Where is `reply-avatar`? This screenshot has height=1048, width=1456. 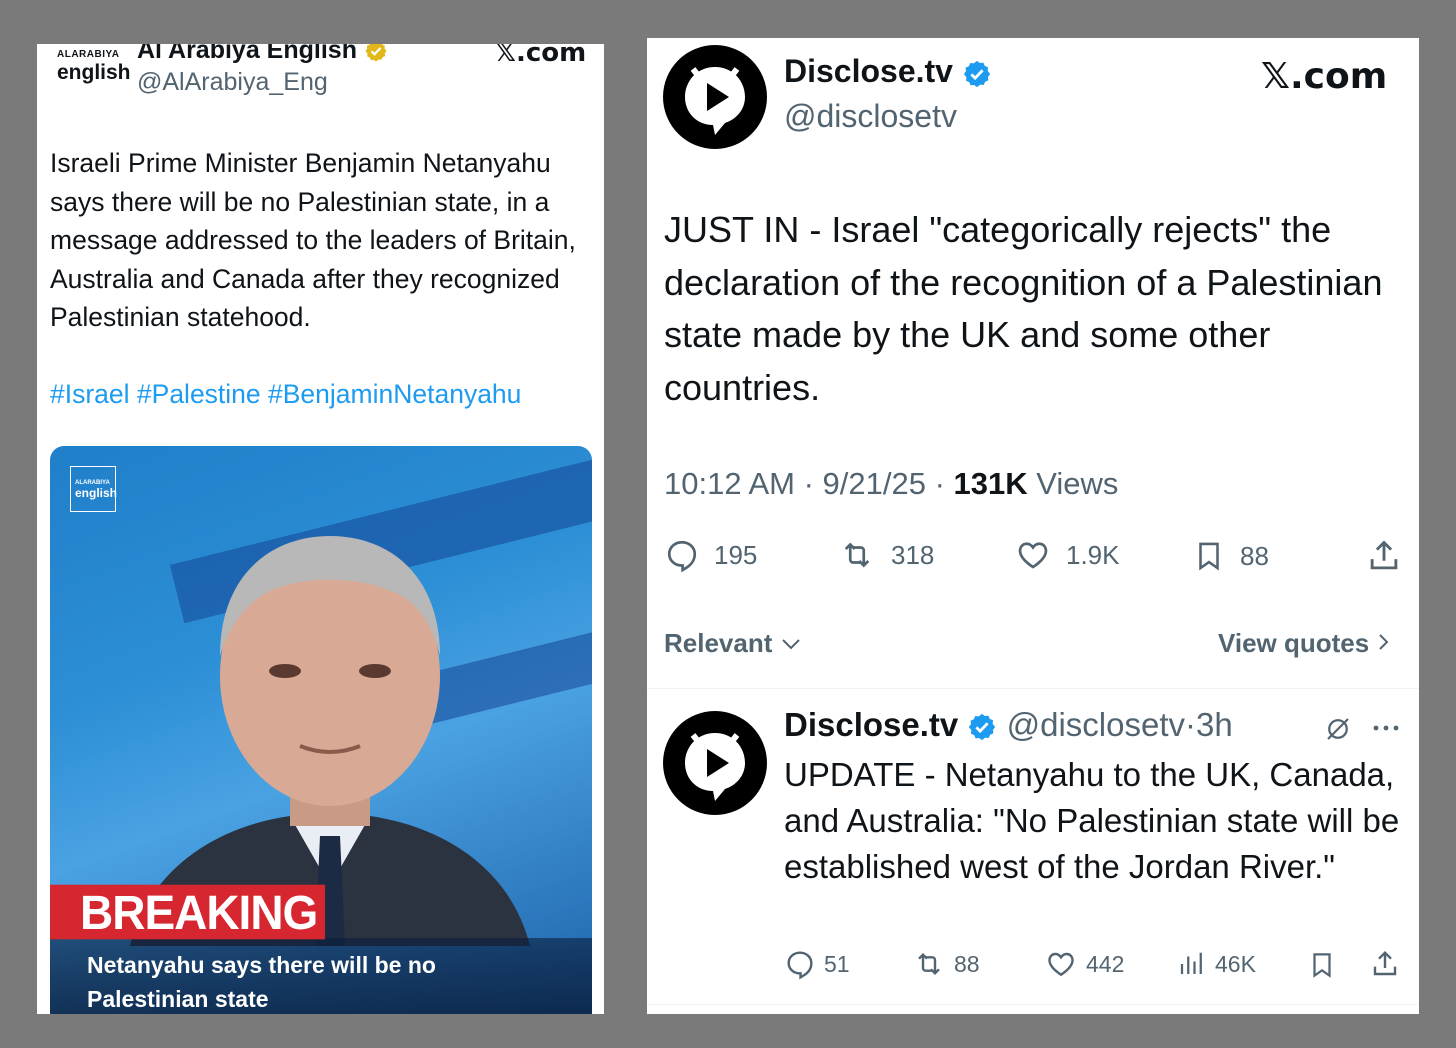
reply-avatar is located at coordinates (715, 763).